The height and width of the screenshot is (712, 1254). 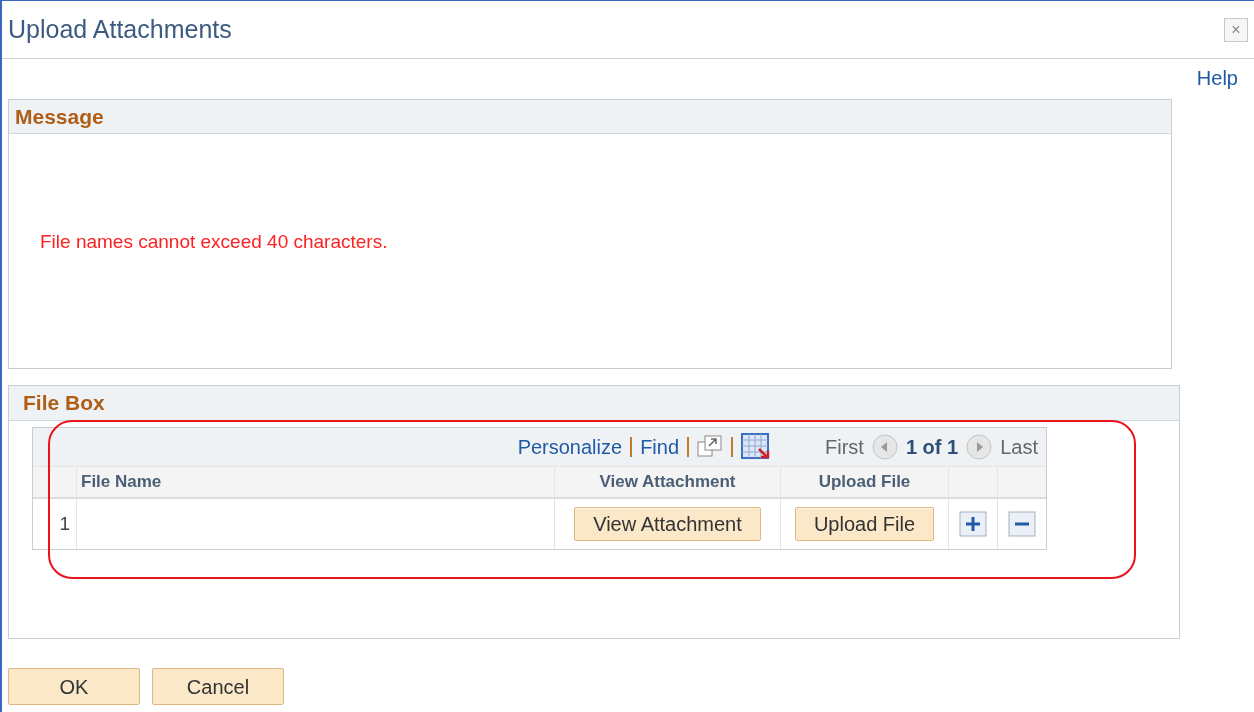 What do you see at coordinates (214, 242) in the screenshot?
I see `error-message: File names cannot exceed 40 characters.` at bounding box center [214, 242].